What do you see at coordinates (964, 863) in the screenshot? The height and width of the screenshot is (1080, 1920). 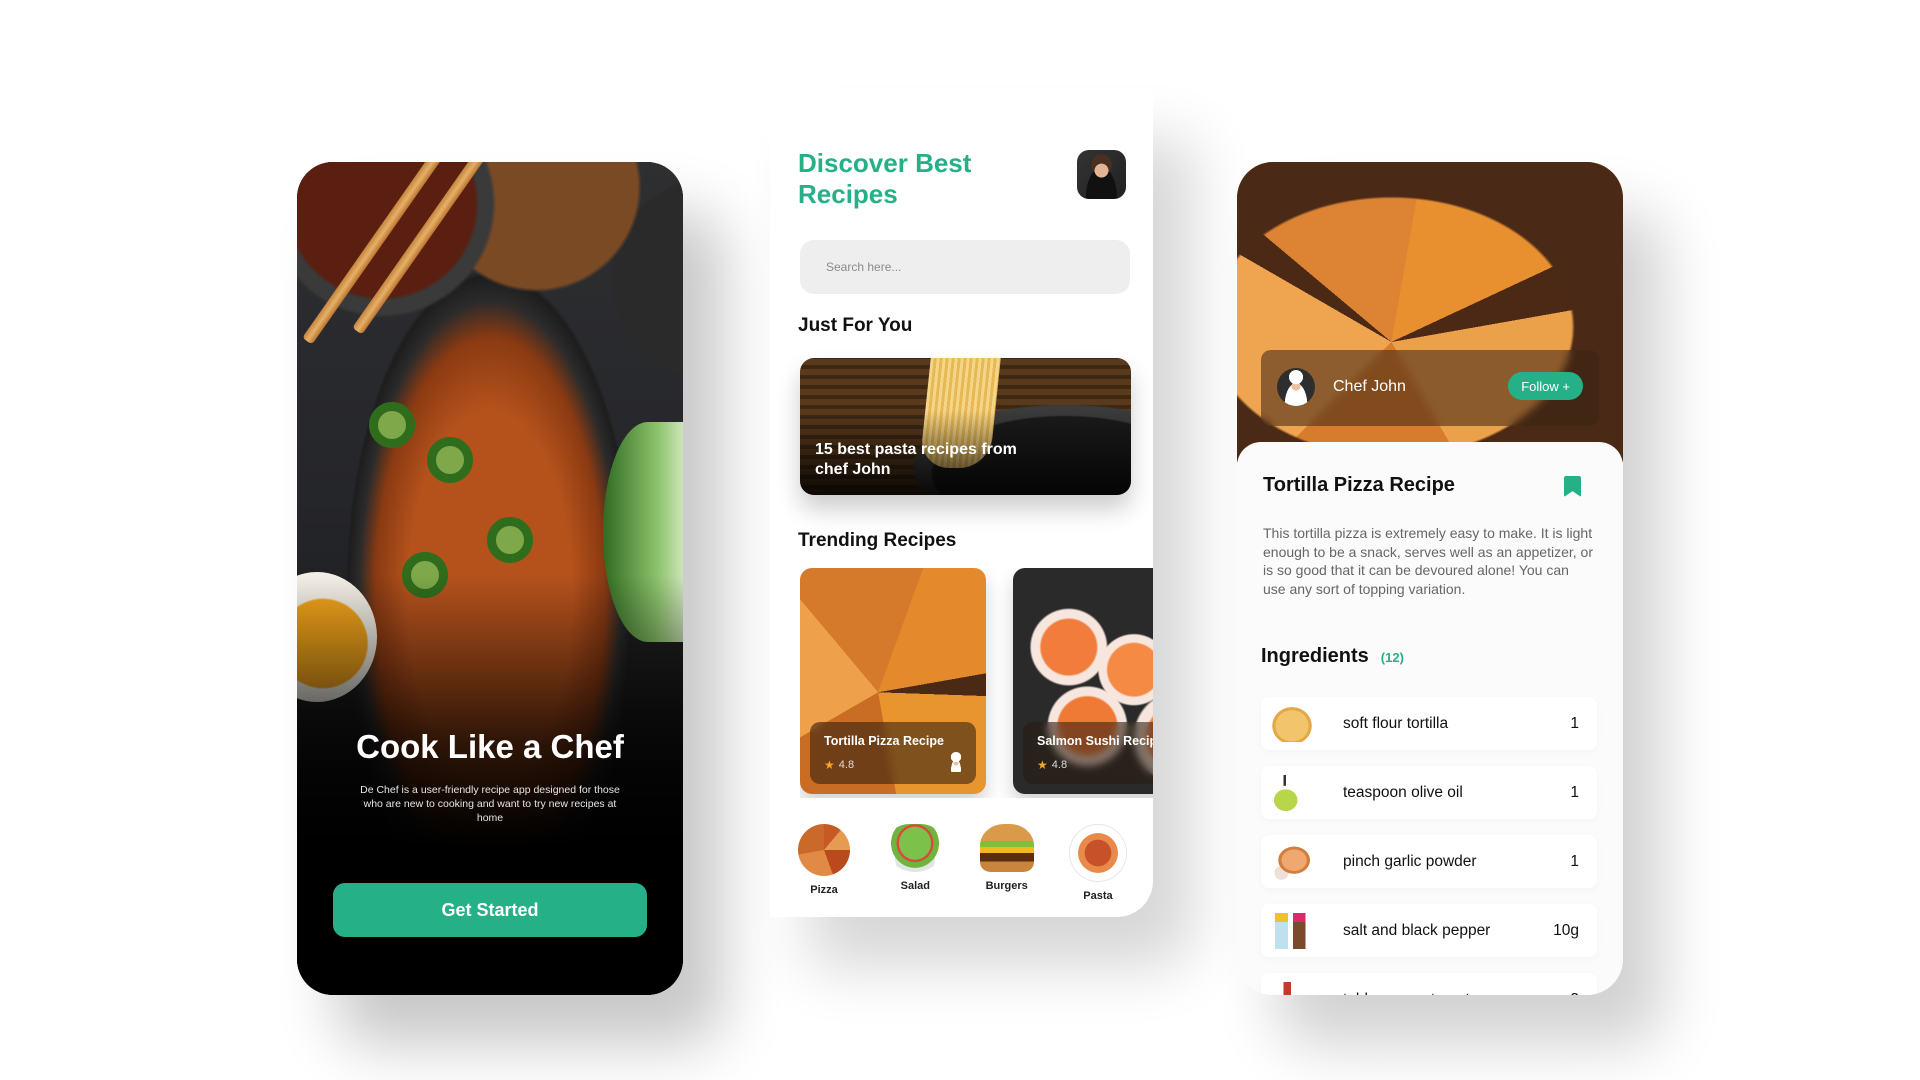 I see `category-list: Pizza Salad Burgers Pasta` at bounding box center [964, 863].